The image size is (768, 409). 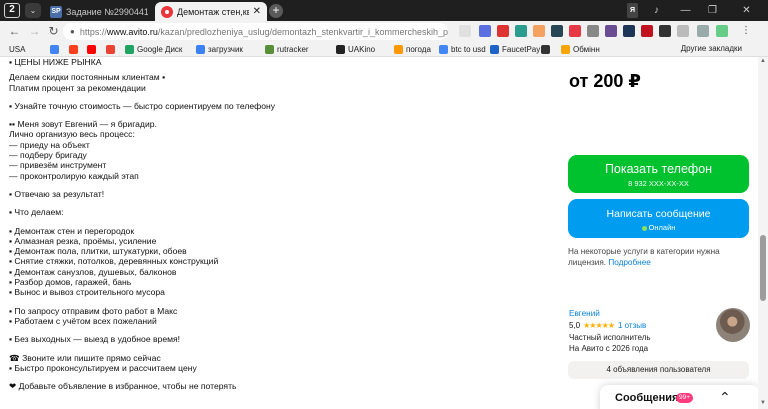 I want to click on yandex-icon, so click(x=73, y=49).